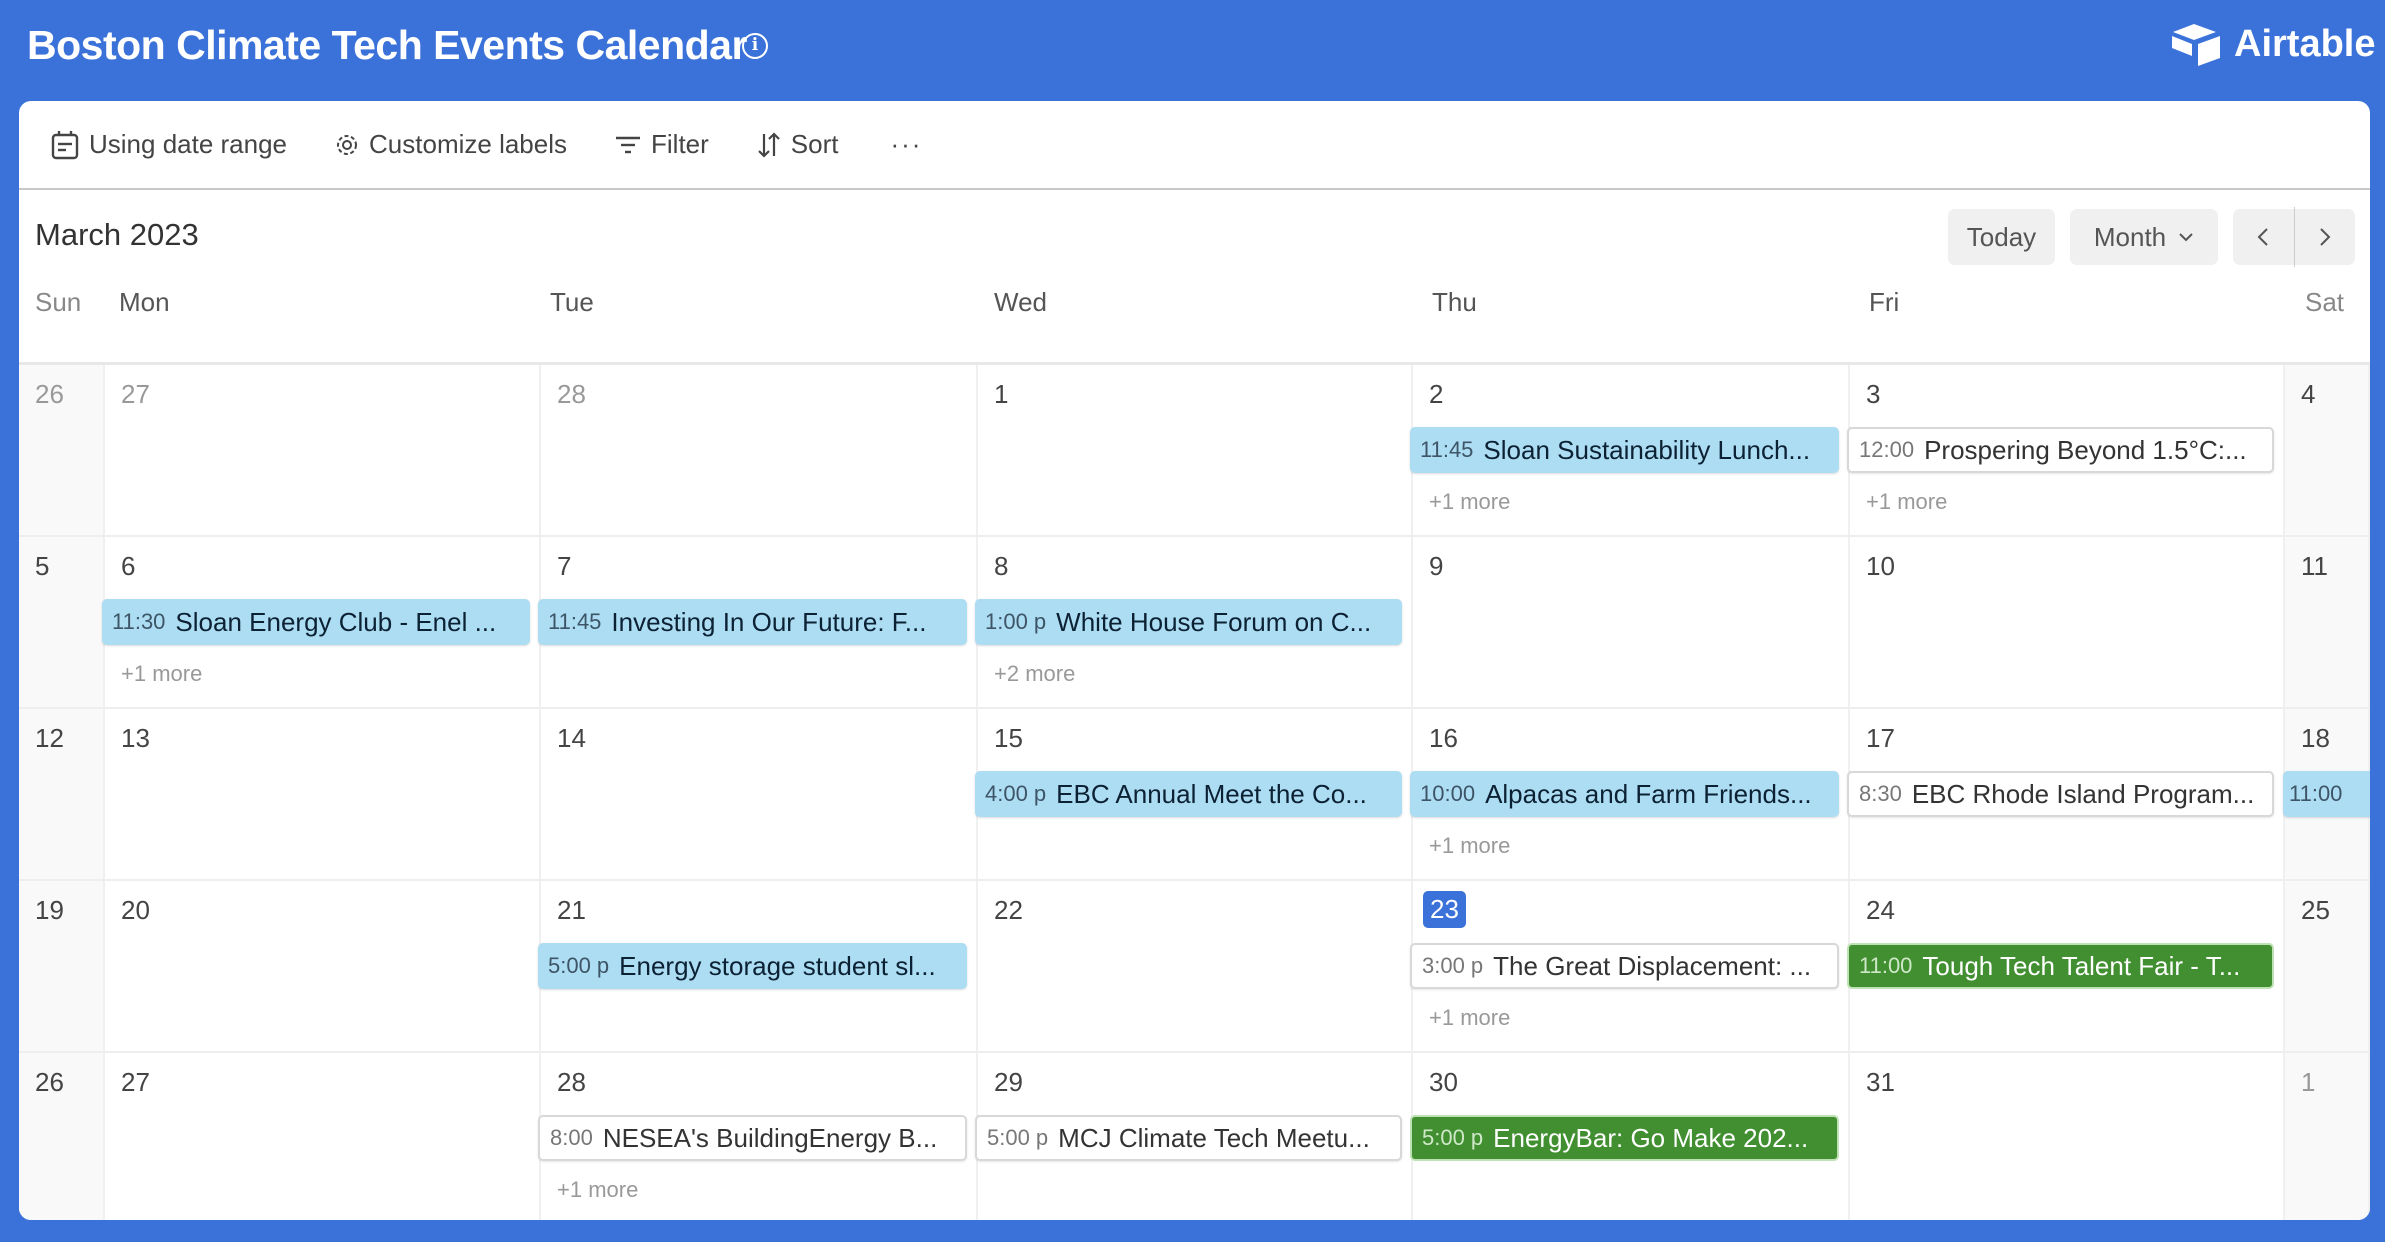  What do you see at coordinates (906, 144) in the screenshot?
I see `more-options-button: ···` at bounding box center [906, 144].